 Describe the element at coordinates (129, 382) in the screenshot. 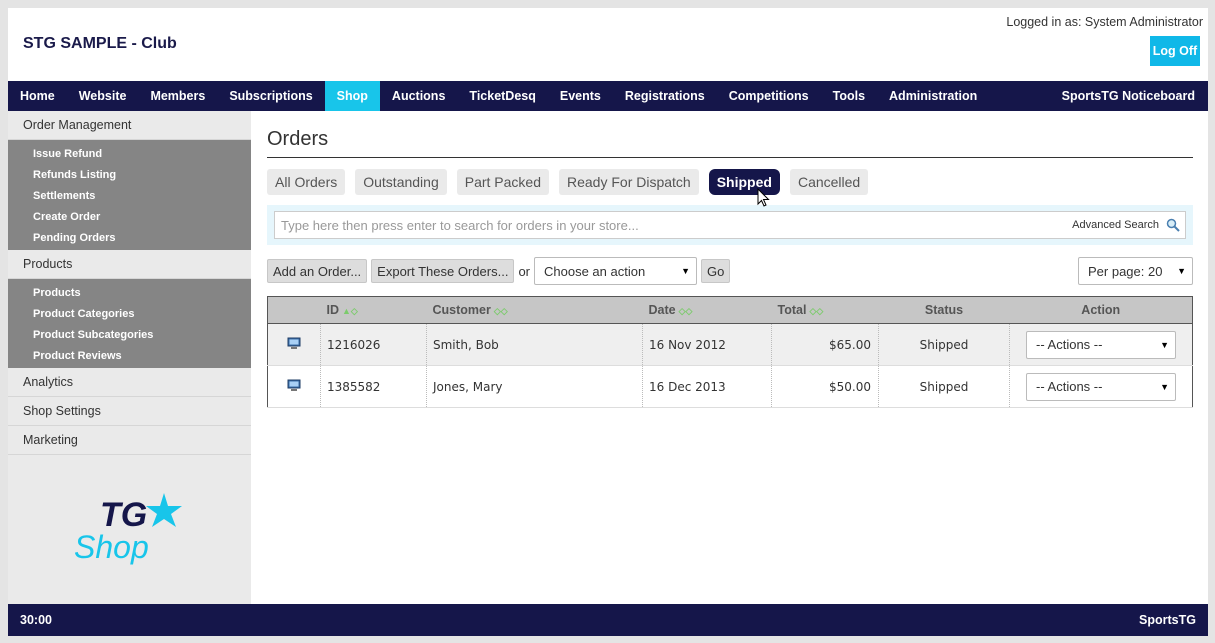

I see `sidebar-section-analytics: Analytics` at that location.